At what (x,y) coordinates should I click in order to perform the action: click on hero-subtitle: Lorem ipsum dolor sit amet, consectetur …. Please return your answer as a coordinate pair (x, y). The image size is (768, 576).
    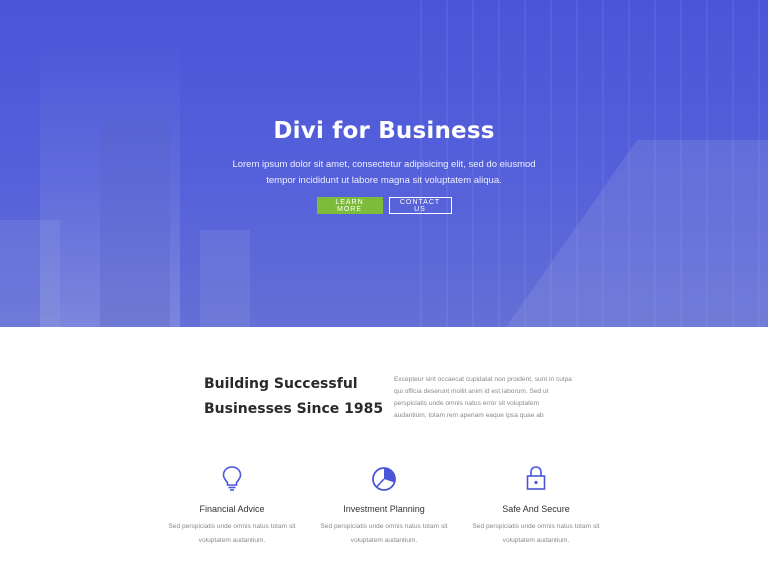
    Looking at the image, I should click on (384, 172).